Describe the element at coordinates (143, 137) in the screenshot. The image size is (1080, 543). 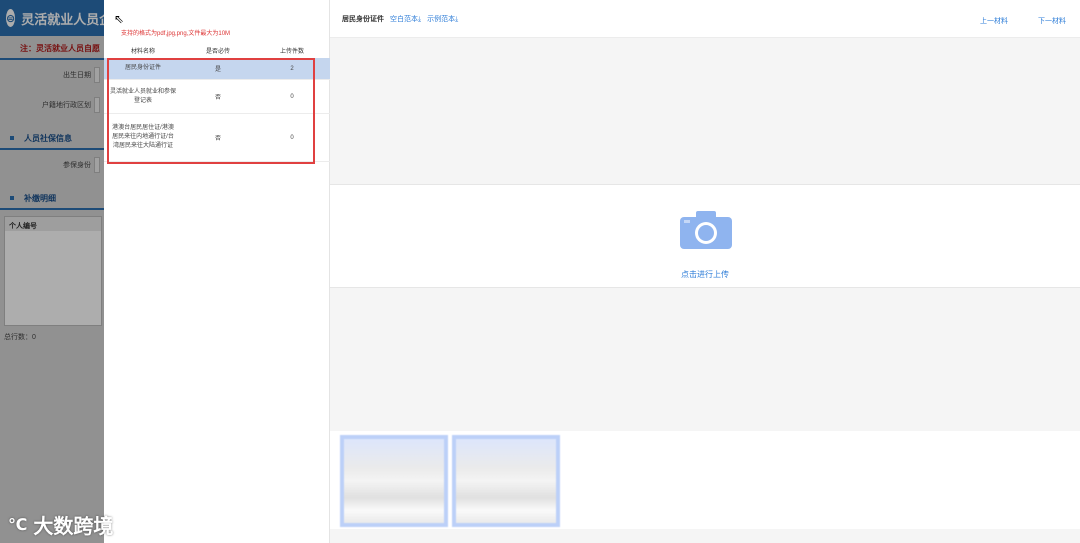
I see `material-name: 港澳台居民居住证/港澳居民来往内地通行证/台湾居民来往大陆通行证` at that location.